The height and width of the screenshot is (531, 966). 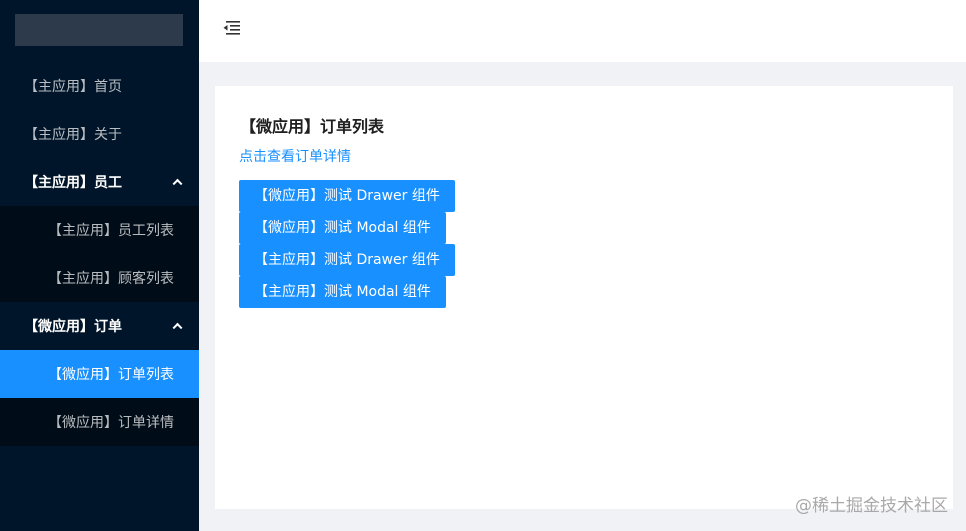 What do you see at coordinates (347, 260) in the screenshot?
I see `main-drawer-button: 【主应用】测试 Drawer 组件` at bounding box center [347, 260].